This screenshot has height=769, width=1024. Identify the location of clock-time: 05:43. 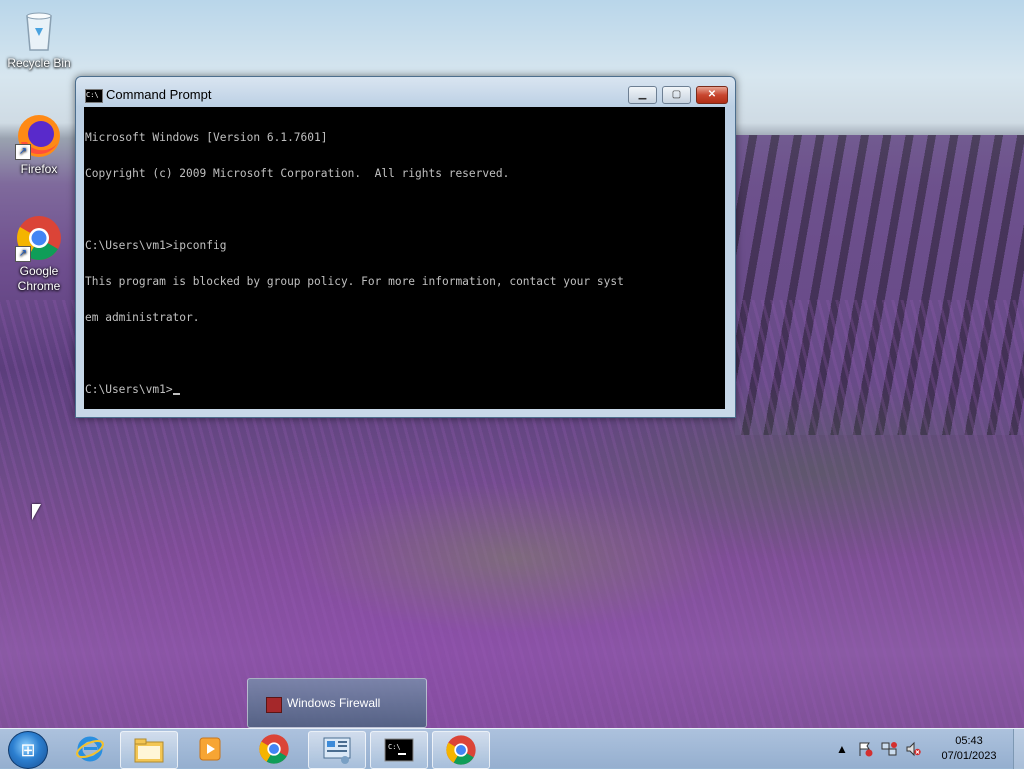
(969, 741).